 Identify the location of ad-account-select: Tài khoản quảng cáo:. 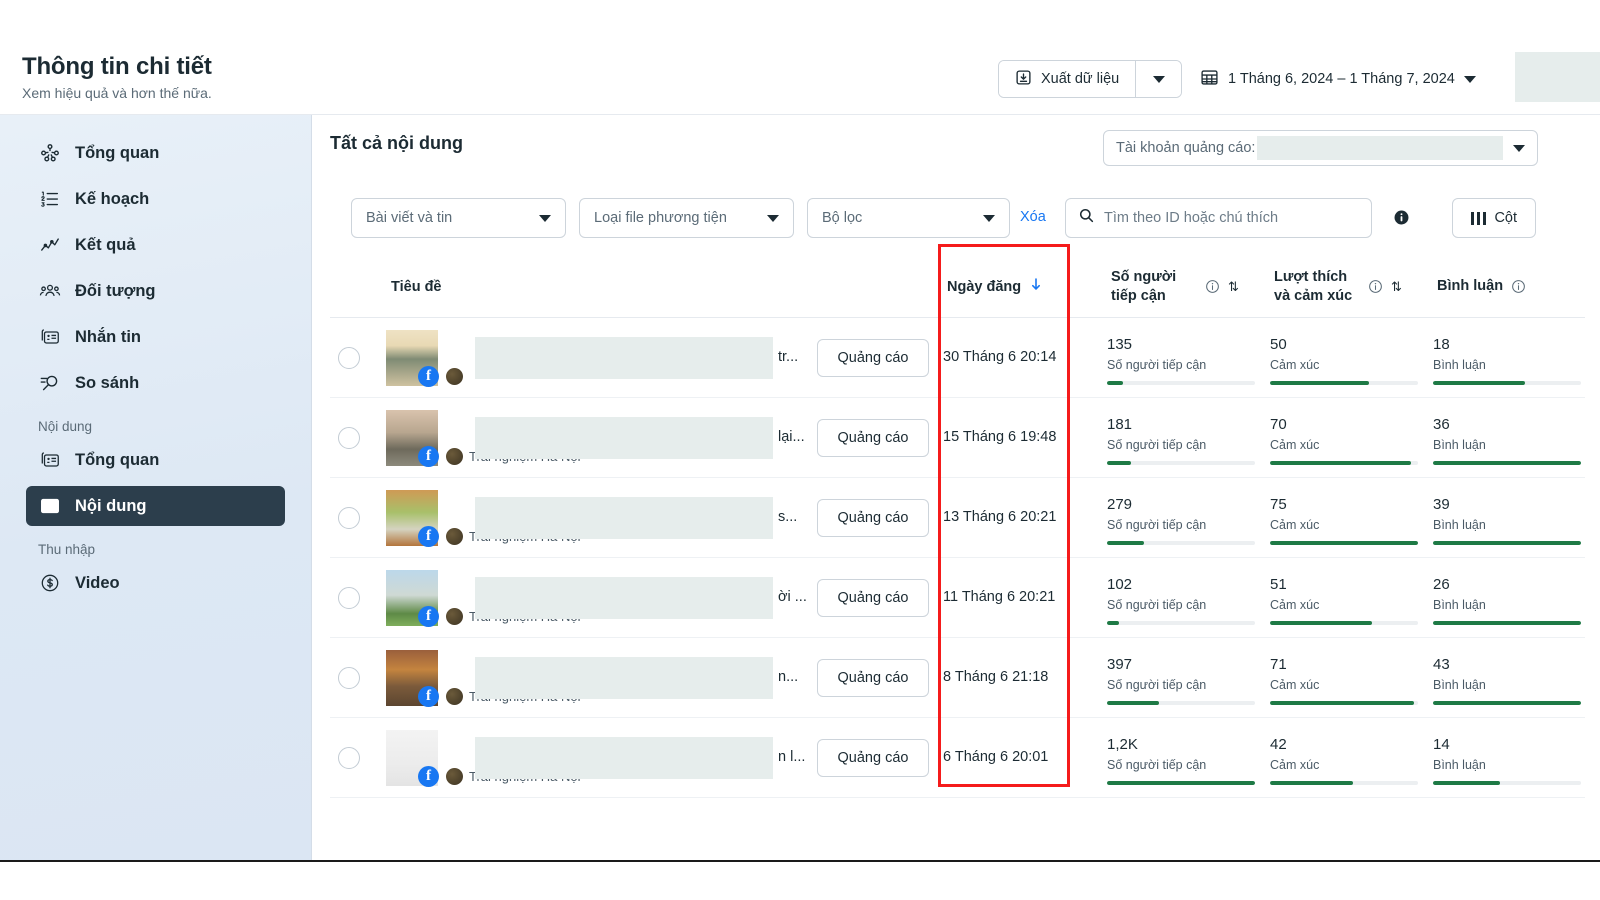
(1320, 148).